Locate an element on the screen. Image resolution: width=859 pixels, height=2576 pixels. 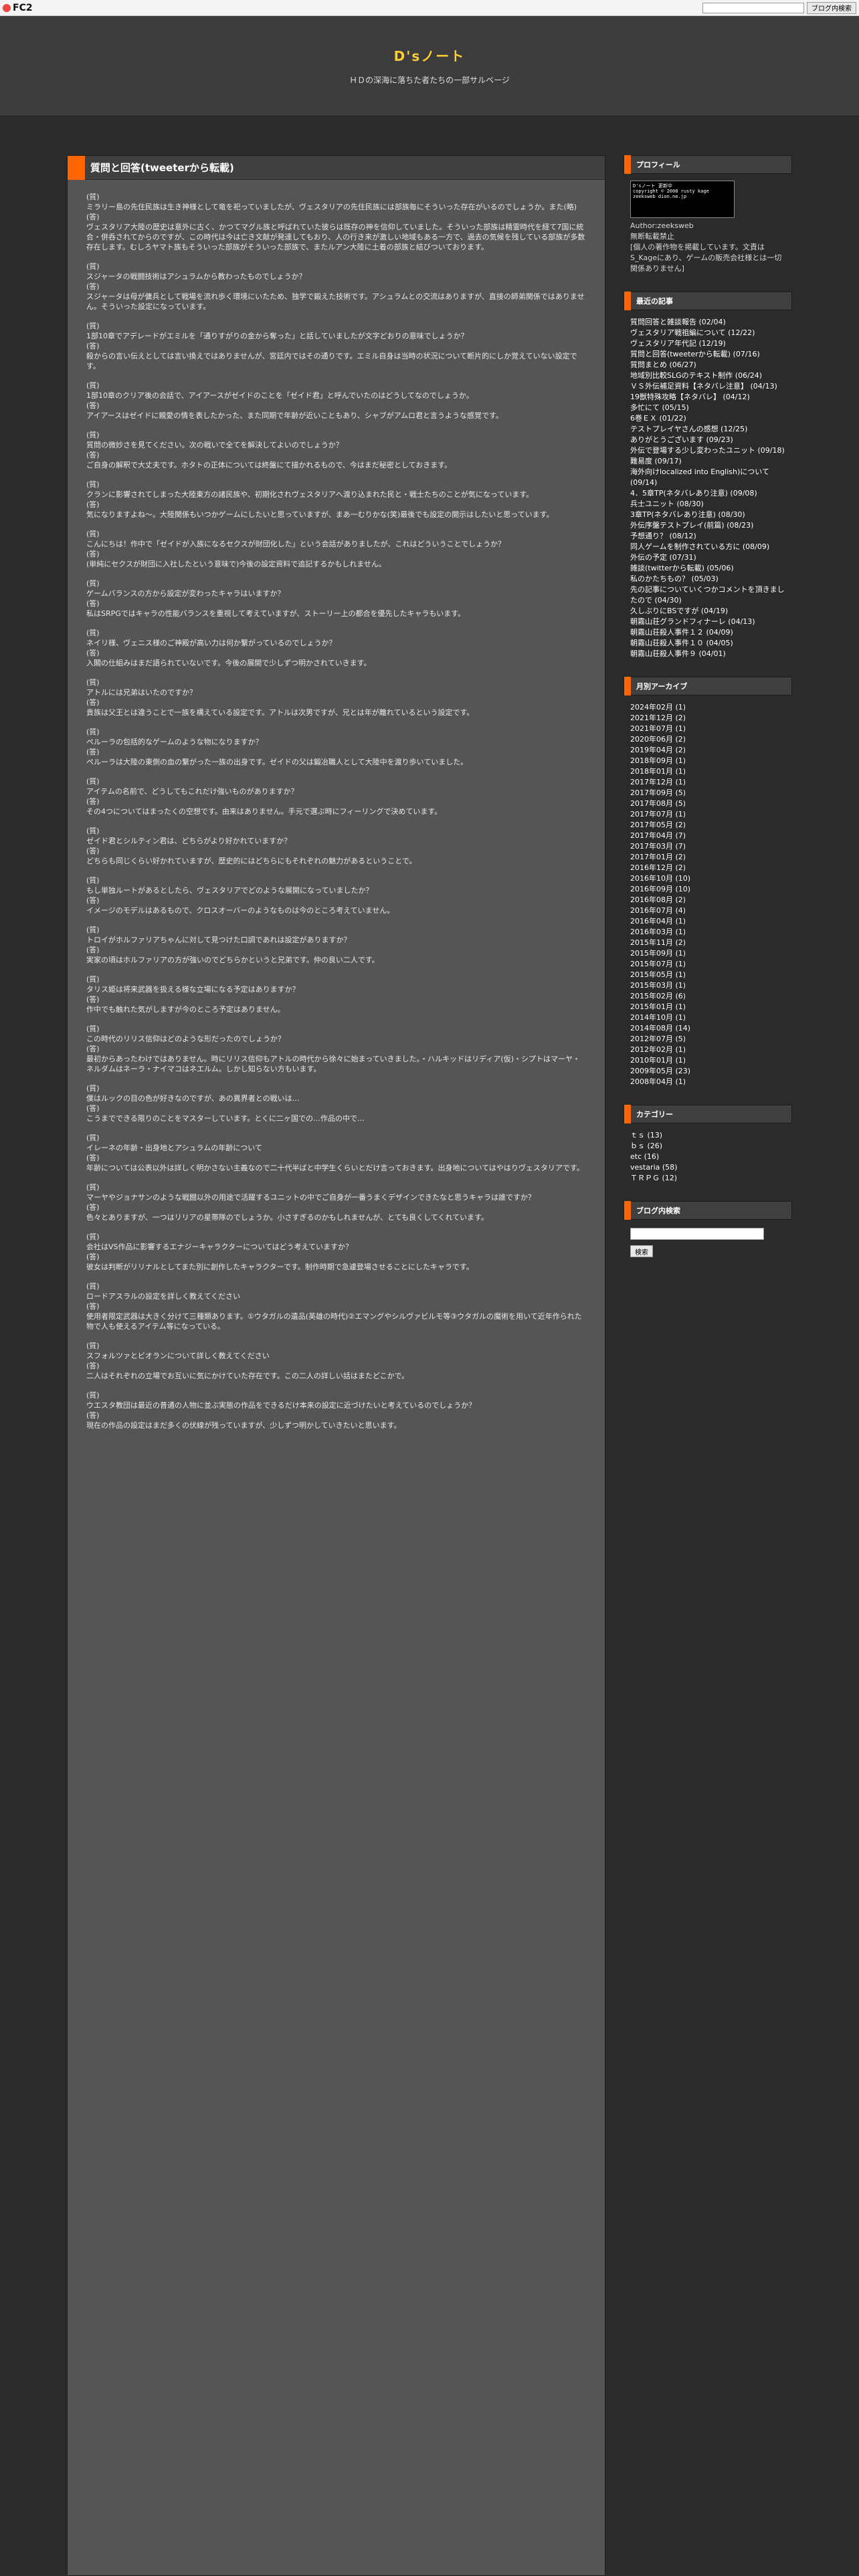
archive-month-link: 2016年10月 (10) is located at coordinates (708, 878).